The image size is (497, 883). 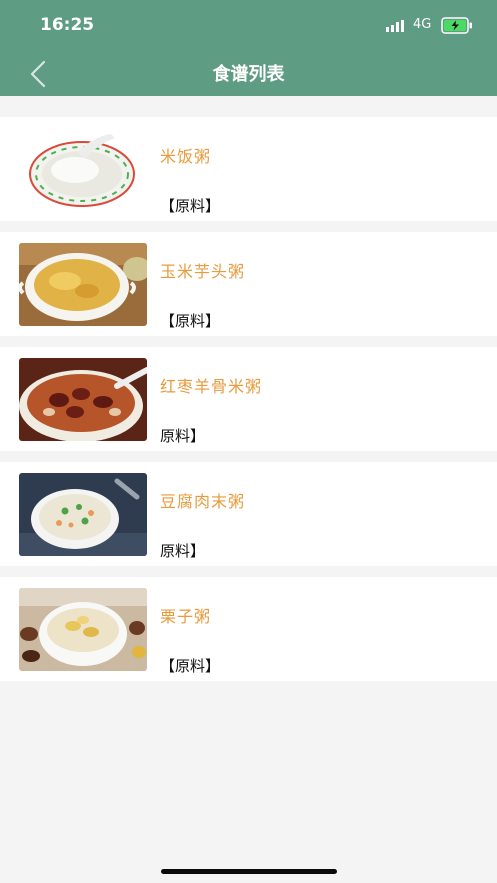 What do you see at coordinates (248, 169) in the screenshot?
I see `recipe-list-item: 米饭粥 【原料】` at bounding box center [248, 169].